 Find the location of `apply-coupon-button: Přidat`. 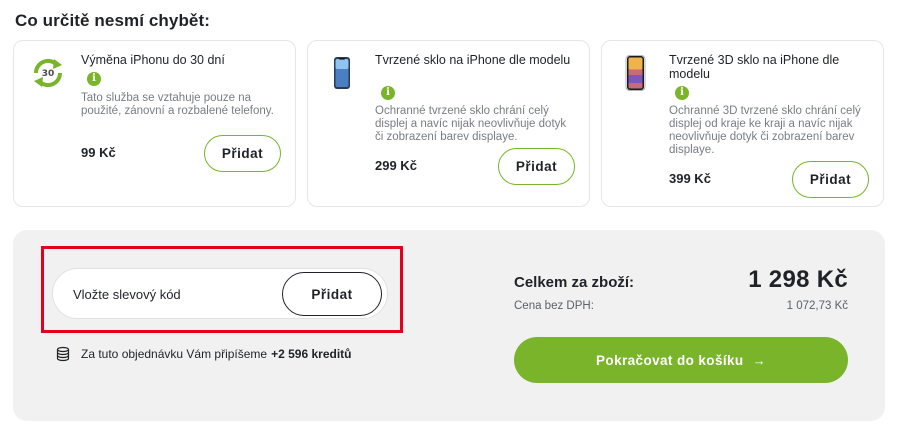

apply-coupon-button: Přidat is located at coordinates (332, 294).